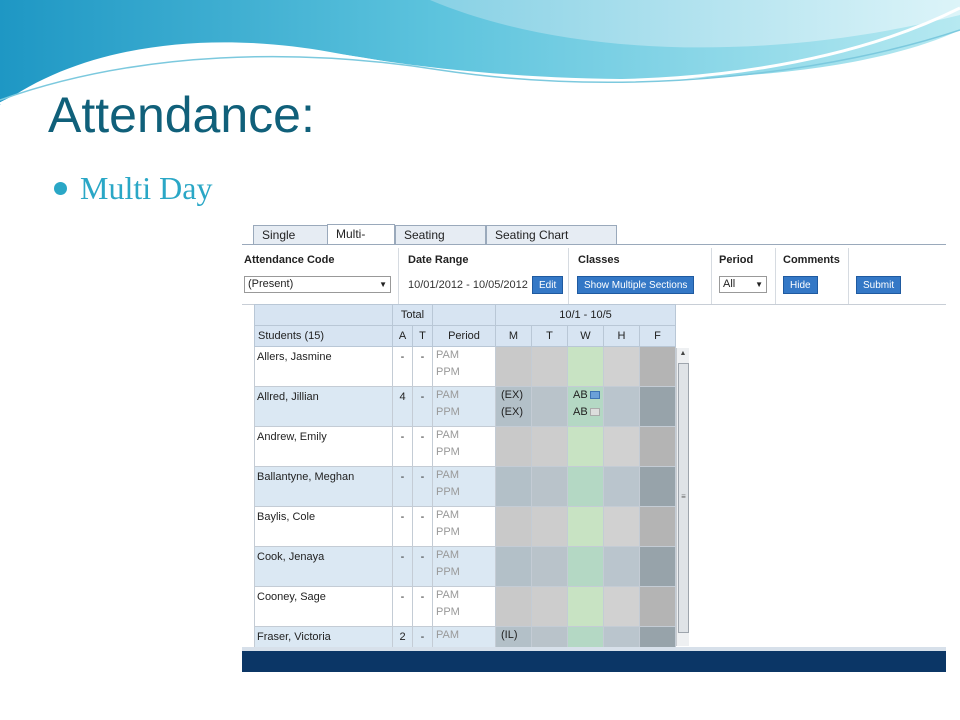 The height and width of the screenshot is (720, 960). I want to click on period-cell: PAM PPM, so click(464, 566).